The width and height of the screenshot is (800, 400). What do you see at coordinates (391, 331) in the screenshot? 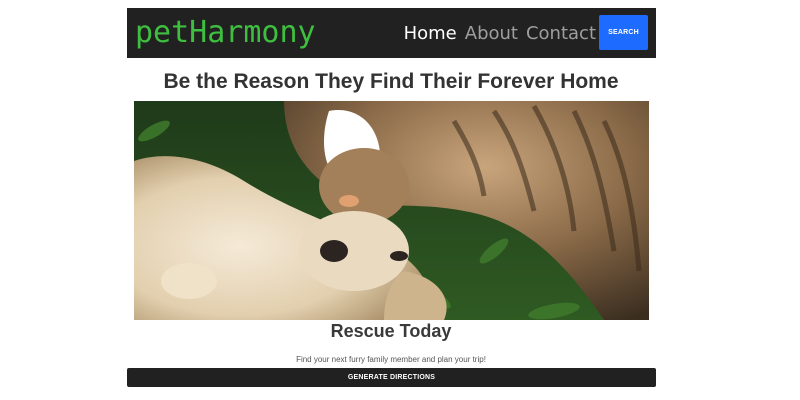
I see `section-subheading: Rescue Today` at bounding box center [391, 331].